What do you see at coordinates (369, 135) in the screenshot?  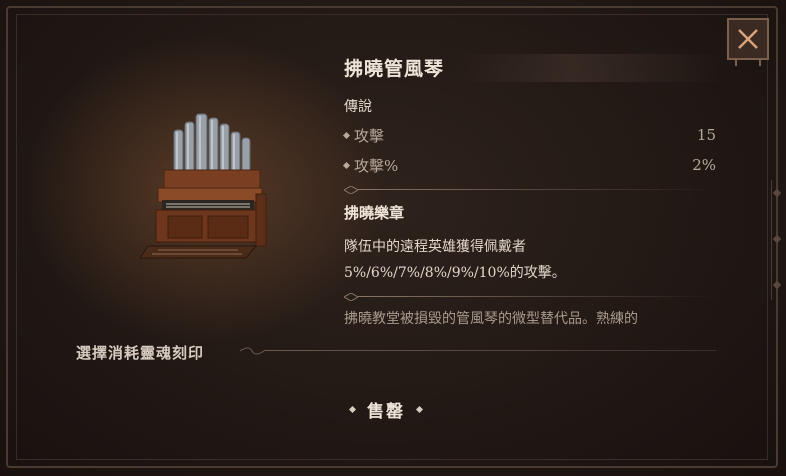 I see `stat-name: 攻擊` at bounding box center [369, 135].